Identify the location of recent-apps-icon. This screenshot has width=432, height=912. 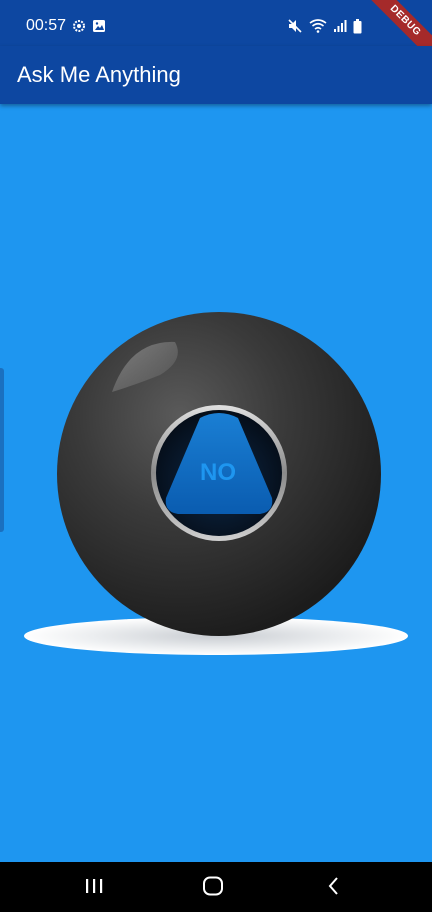
(94, 886).